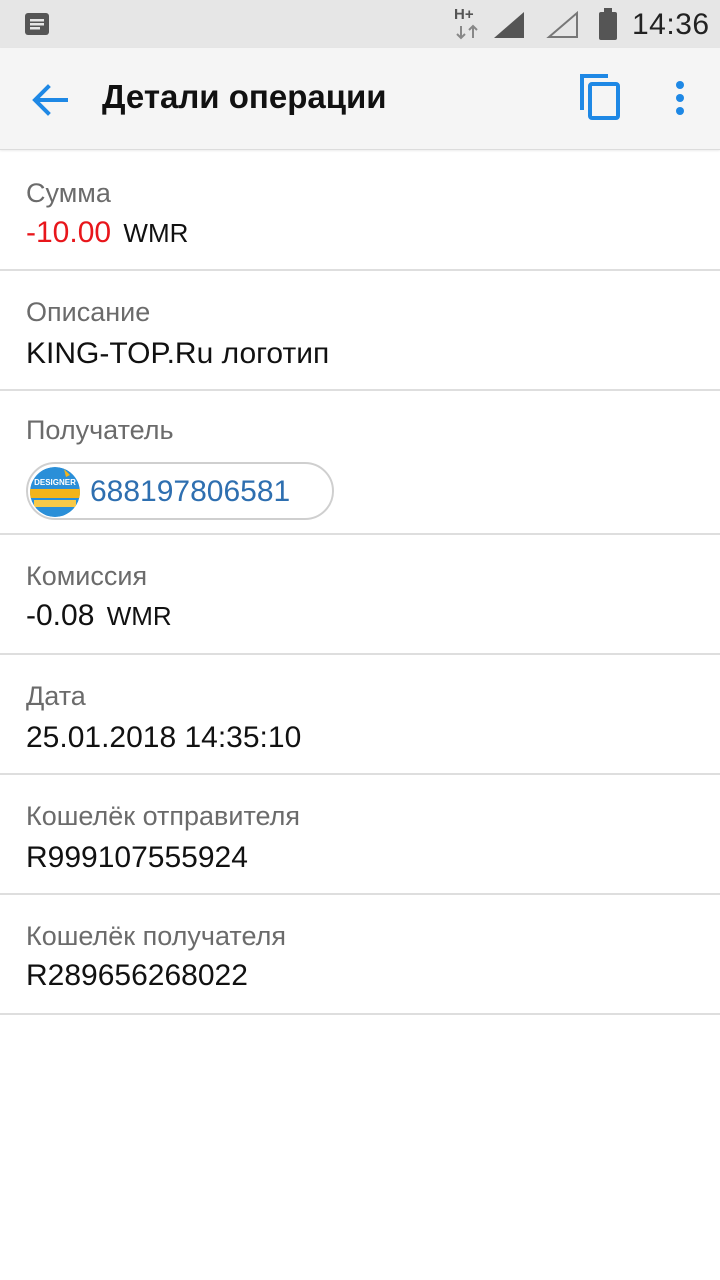  Describe the element at coordinates (60, 615) in the screenshot. I see `commission-number: -0.08` at that location.